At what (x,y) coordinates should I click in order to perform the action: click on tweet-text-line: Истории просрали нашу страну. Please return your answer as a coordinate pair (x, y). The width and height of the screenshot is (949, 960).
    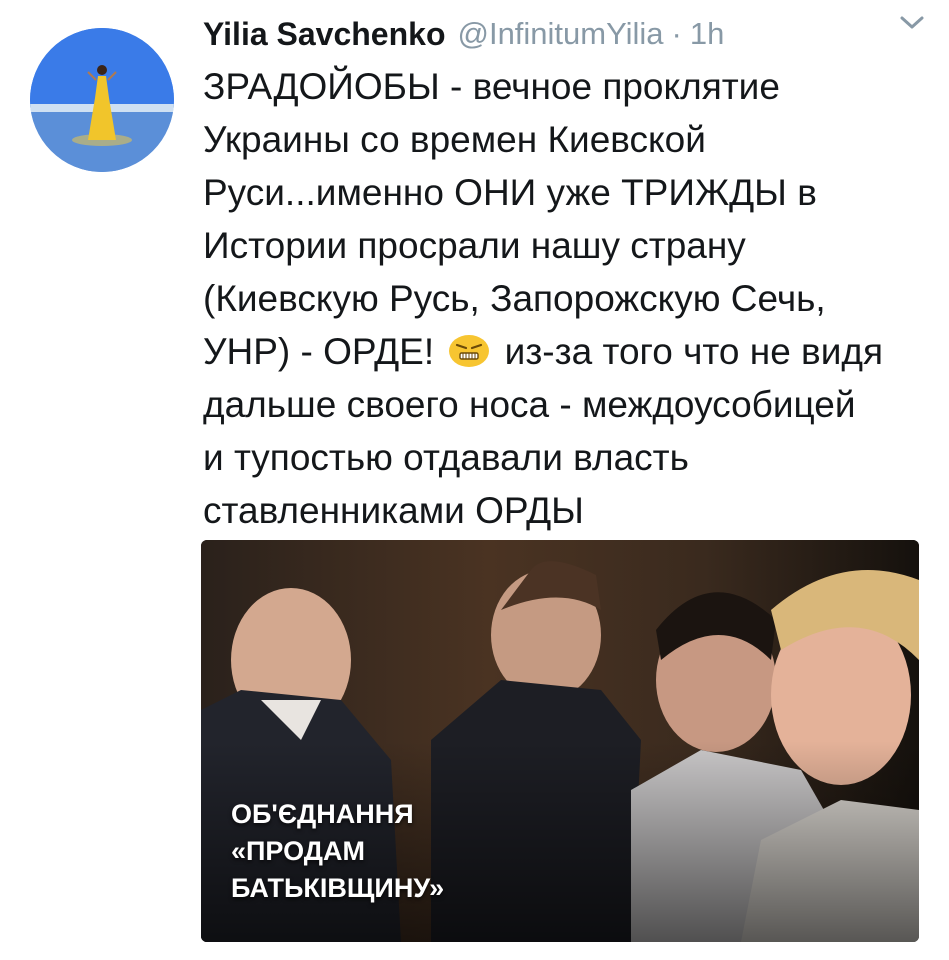
    Looking at the image, I should click on (474, 245).